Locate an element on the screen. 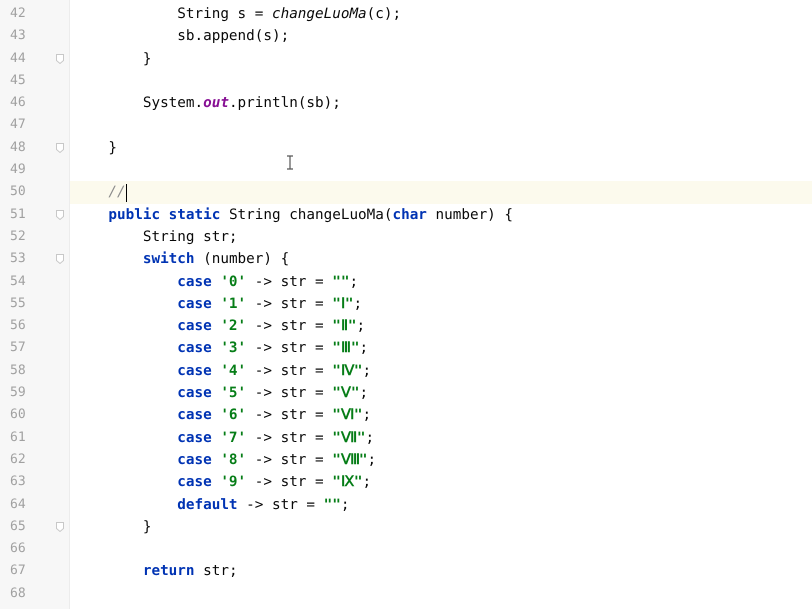 This screenshot has height=609, width=812. line-number: 47 is located at coordinates (18, 124).